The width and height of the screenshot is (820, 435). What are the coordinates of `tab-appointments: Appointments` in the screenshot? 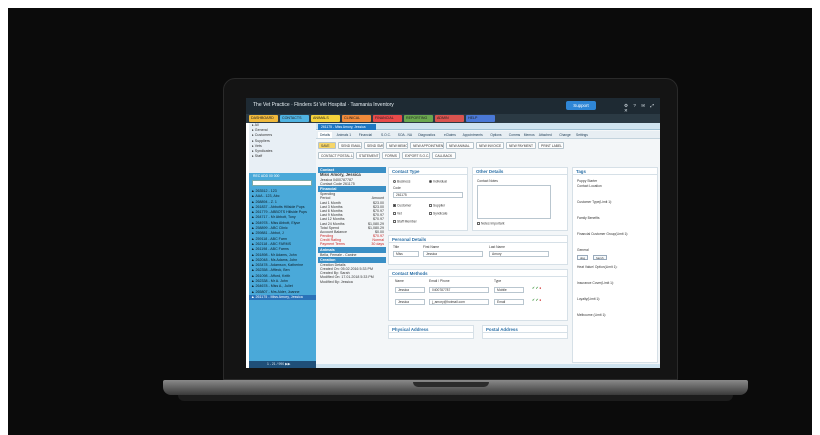 It's located at (473, 135).